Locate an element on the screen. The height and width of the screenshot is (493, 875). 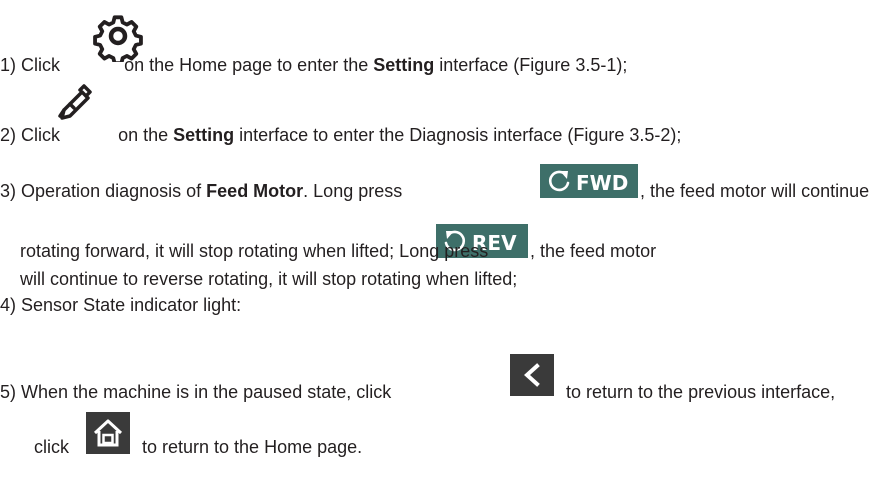
step-1-number: 1) is located at coordinates (8, 65).